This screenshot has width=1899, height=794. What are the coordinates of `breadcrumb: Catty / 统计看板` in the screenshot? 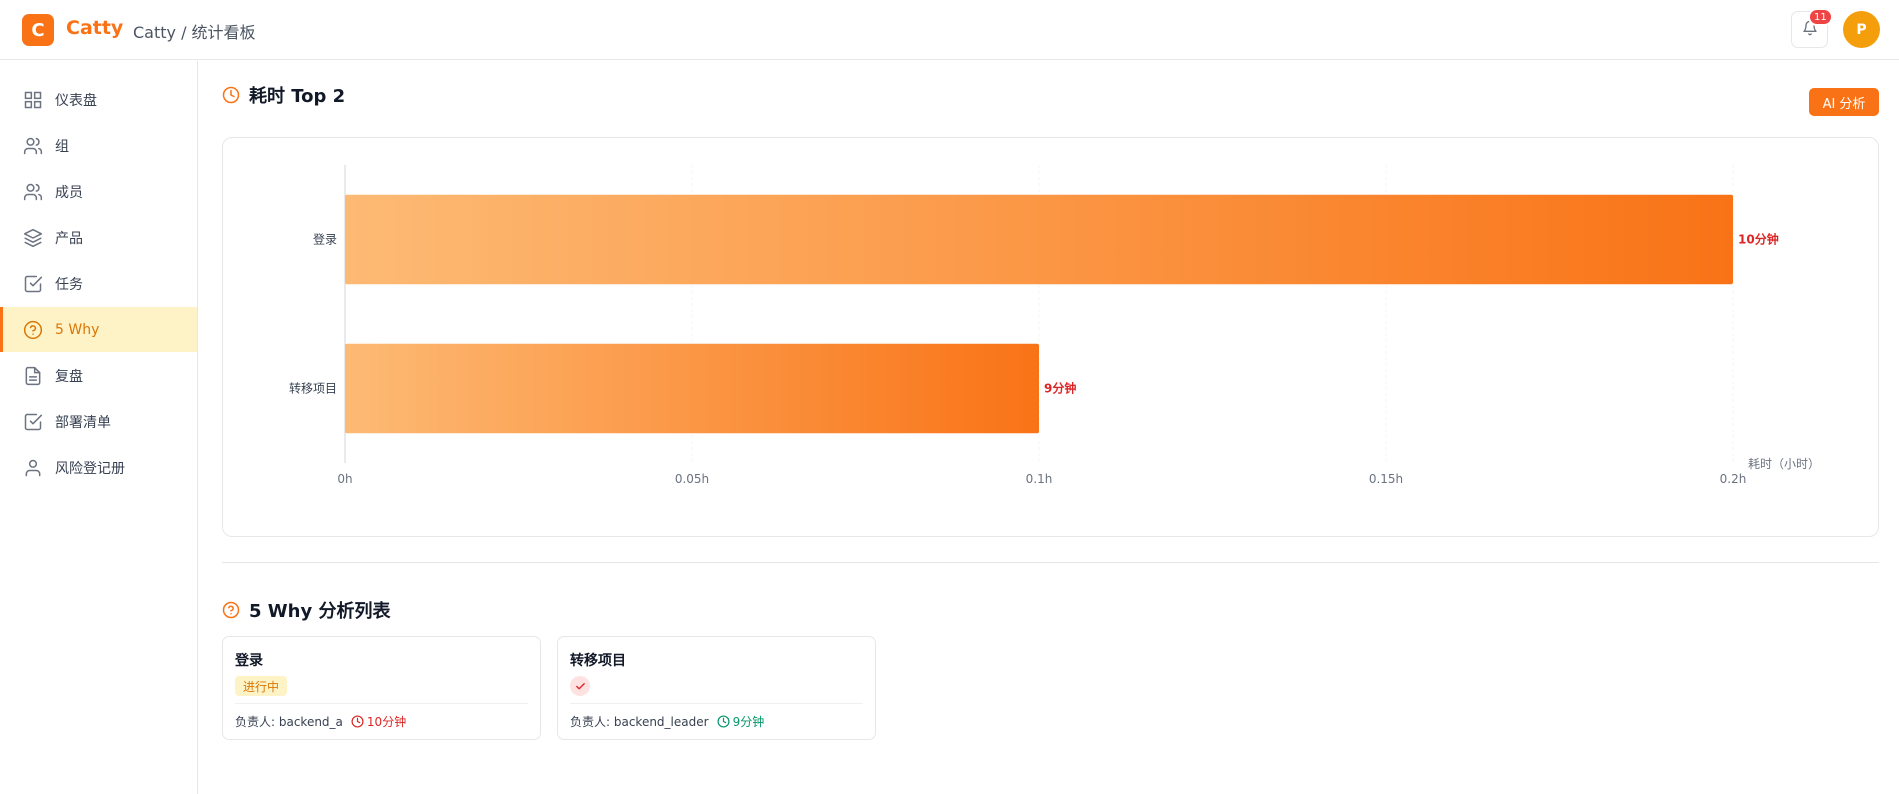 It's located at (194, 32).